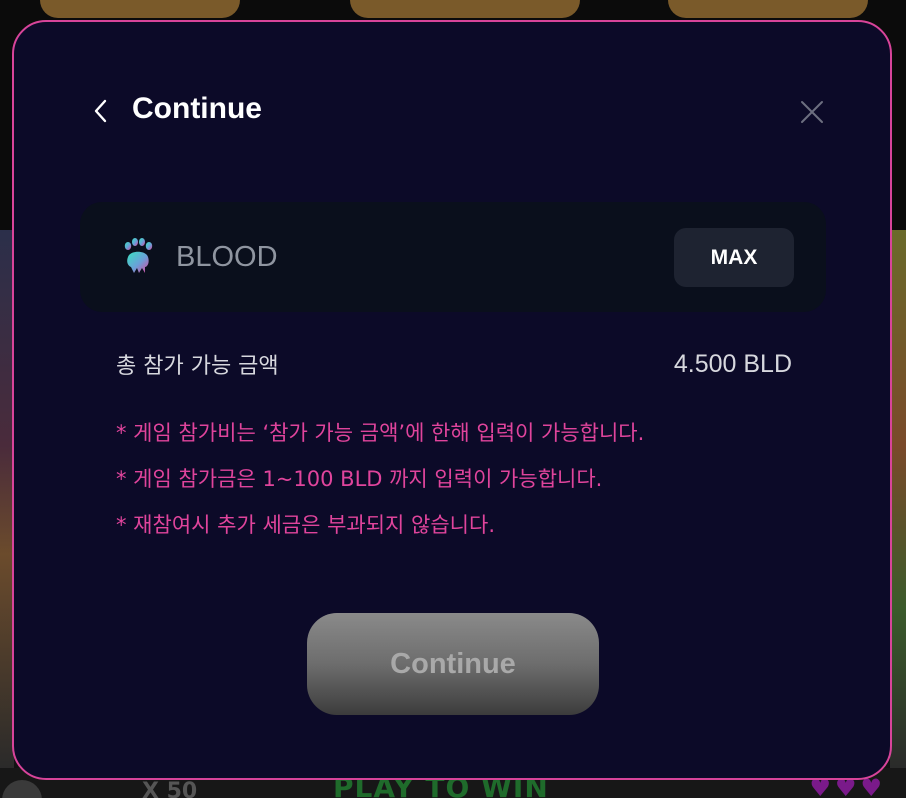  Describe the element at coordinates (197, 366) in the screenshot. I see `available-amount-label: 총 참가 가능 금액` at that location.